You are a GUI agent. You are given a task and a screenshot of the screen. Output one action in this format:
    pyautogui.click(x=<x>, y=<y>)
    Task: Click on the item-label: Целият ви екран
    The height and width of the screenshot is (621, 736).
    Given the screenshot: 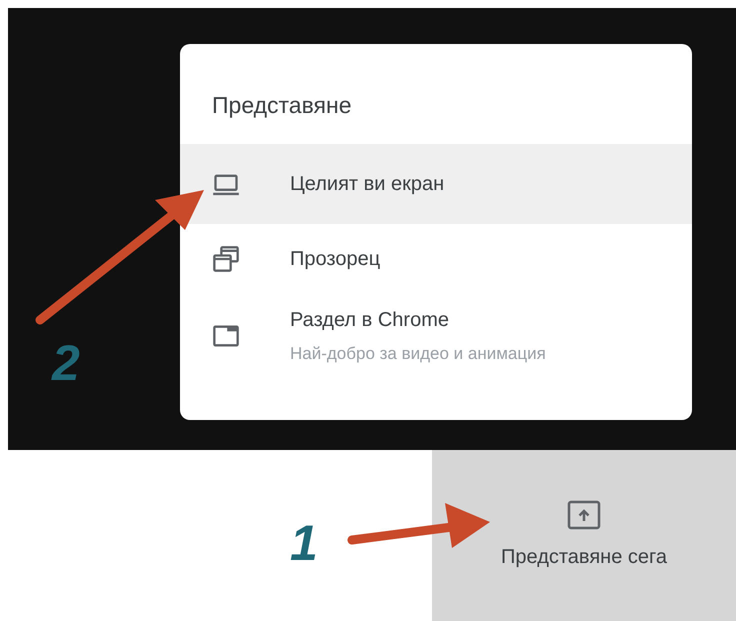 What is the action you would take?
    pyautogui.click(x=367, y=184)
    